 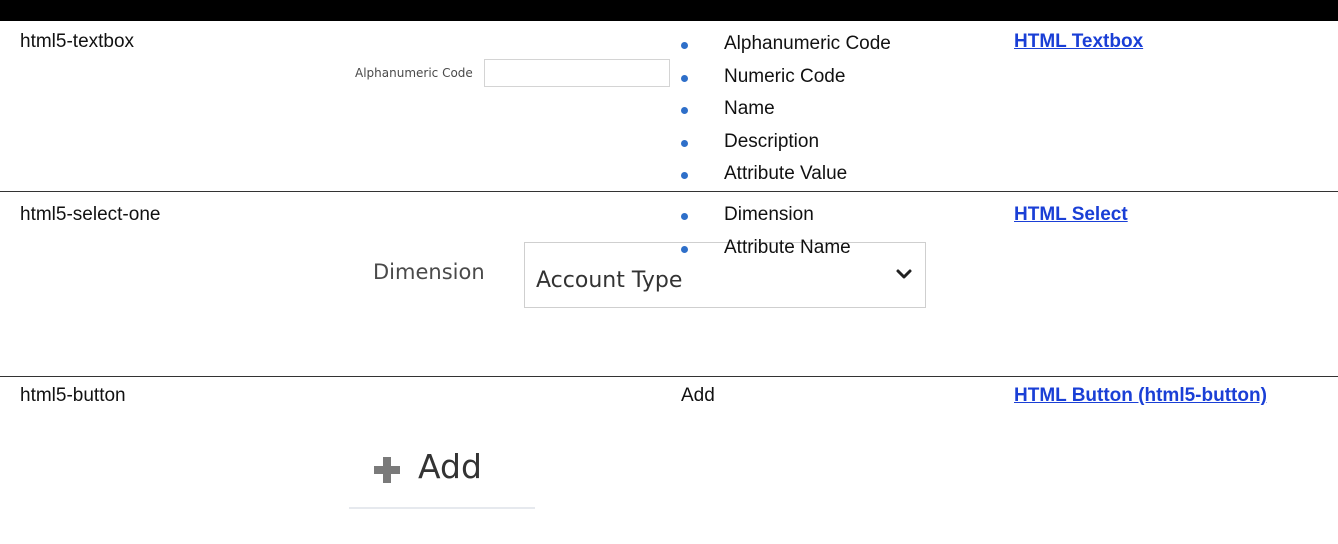 I want to click on link-html-select: HTML Select, so click(x=1071, y=215).